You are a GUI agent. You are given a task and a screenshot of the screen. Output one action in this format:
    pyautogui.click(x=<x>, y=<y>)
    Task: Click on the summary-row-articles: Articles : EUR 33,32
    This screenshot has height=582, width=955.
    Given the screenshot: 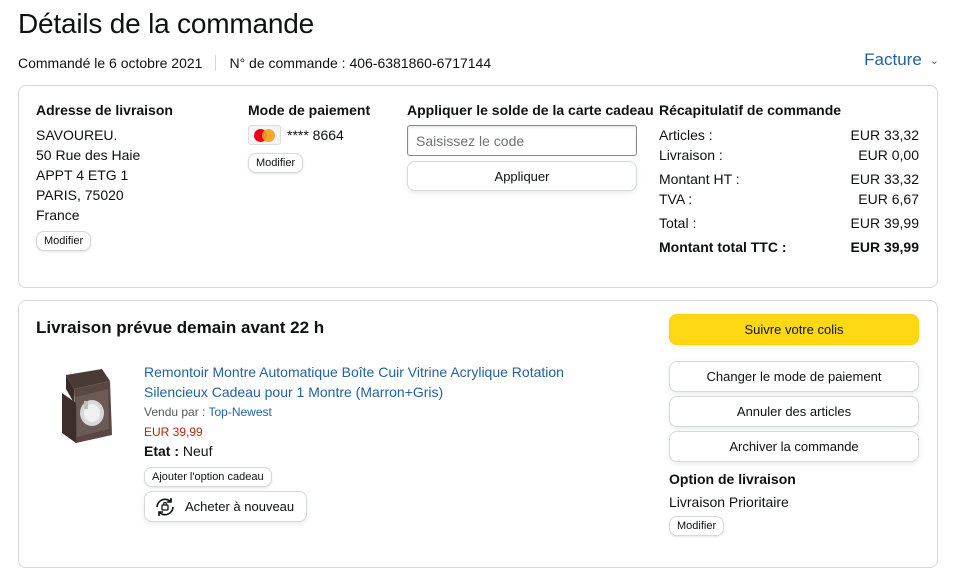 What is the action you would take?
    pyautogui.click(x=789, y=135)
    